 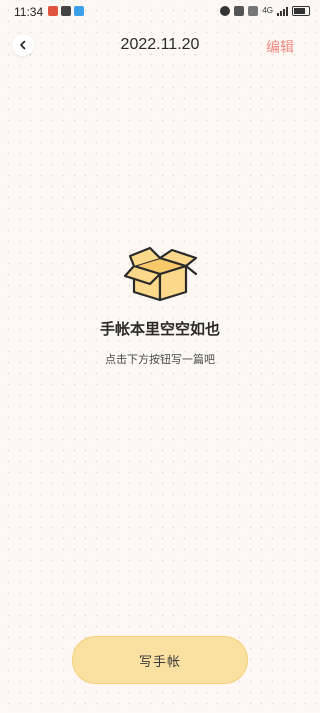 What do you see at coordinates (159, 329) in the screenshot?
I see `empty-state-title: 手帐本里空空如也` at bounding box center [159, 329].